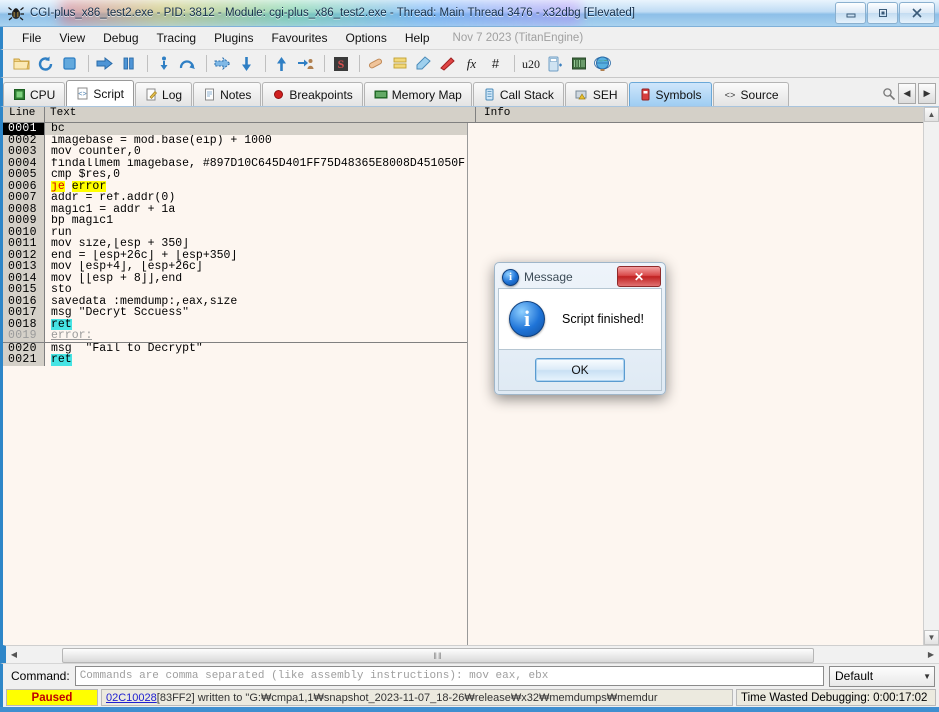 This screenshot has height=712, width=939. Describe the element at coordinates (235, 313) in the screenshot. I see `script-row: 0017 msg "Decryt Sccuess"` at that location.